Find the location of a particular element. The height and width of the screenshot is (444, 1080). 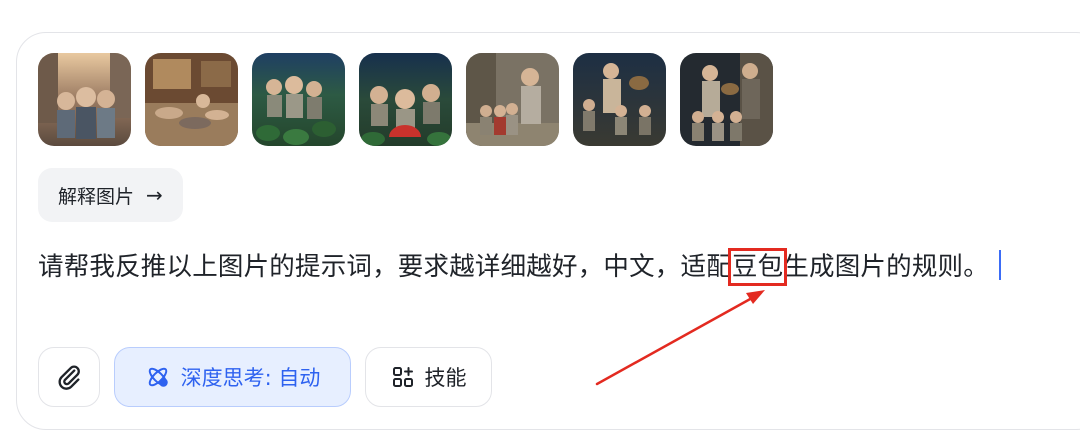

apps-grid-icon is located at coordinates (402, 377).